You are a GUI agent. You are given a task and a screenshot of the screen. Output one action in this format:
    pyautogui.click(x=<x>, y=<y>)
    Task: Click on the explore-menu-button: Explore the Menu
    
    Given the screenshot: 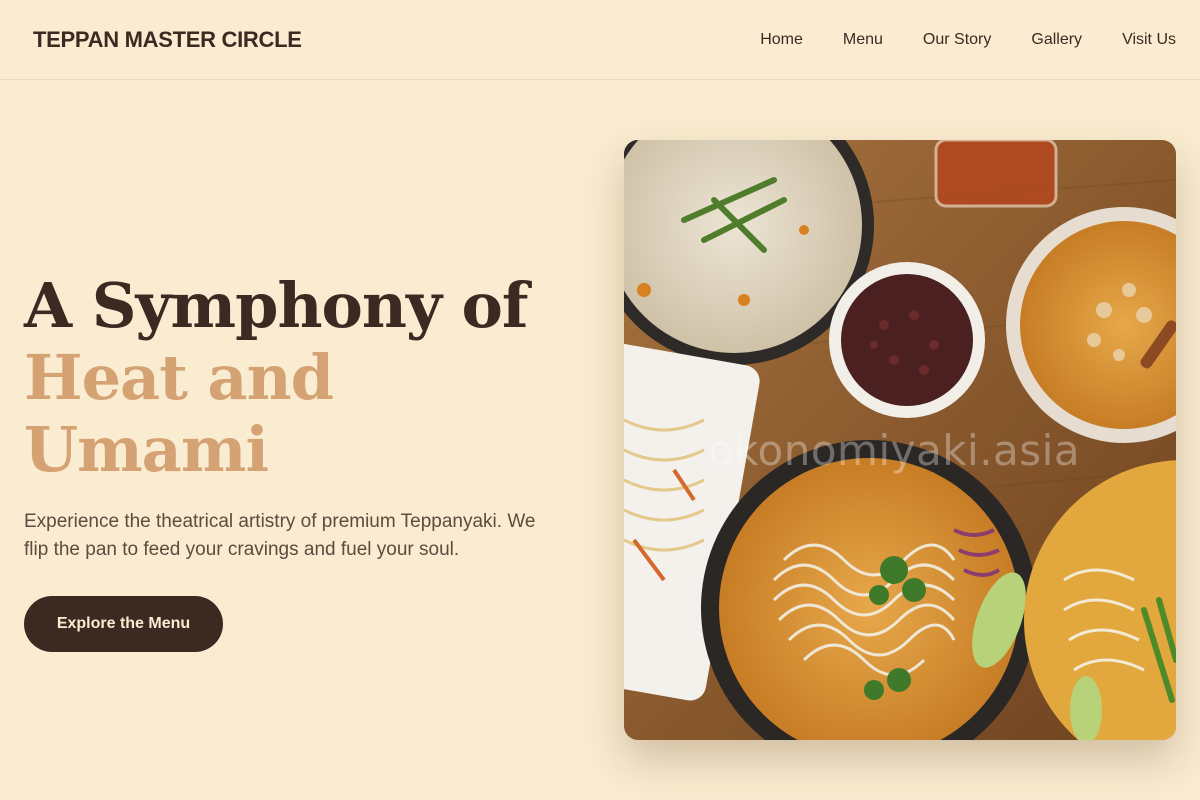 What is the action you would take?
    pyautogui.click(x=123, y=624)
    